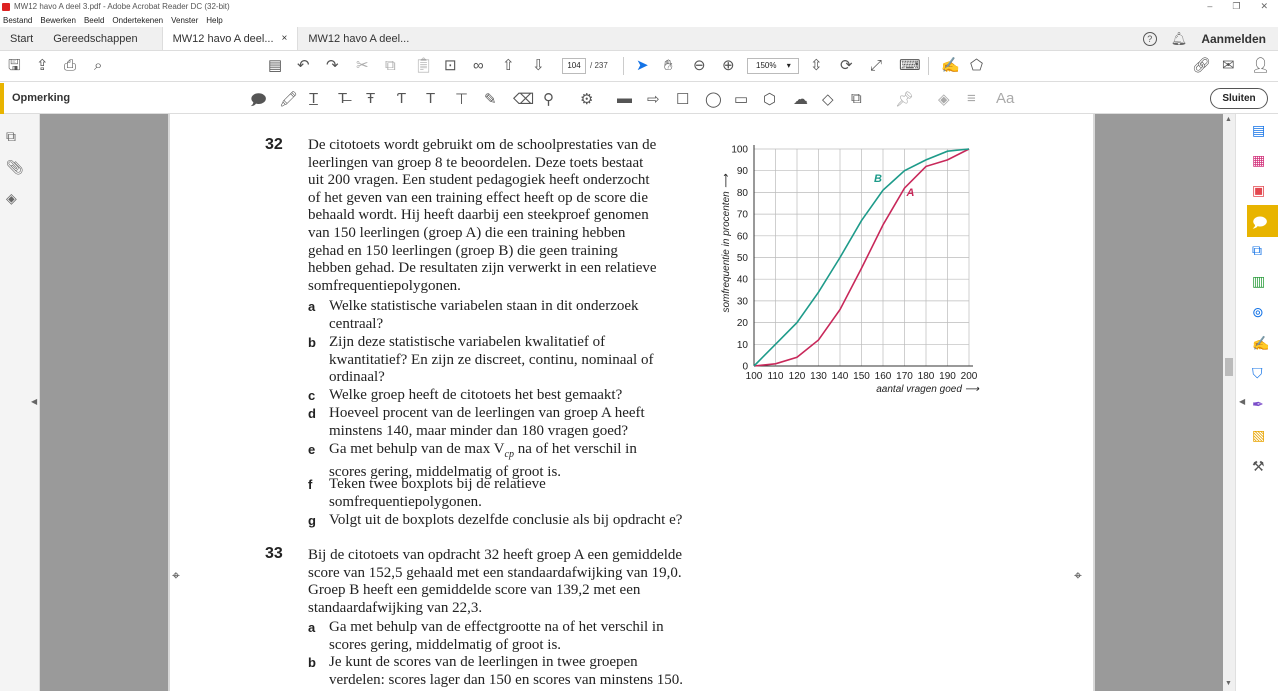 This screenshot has height=691, width=1278. Describe the element at coordinates (1228, 683) in the screenshot. I see `scroll-down-icon: ▼` at that location.